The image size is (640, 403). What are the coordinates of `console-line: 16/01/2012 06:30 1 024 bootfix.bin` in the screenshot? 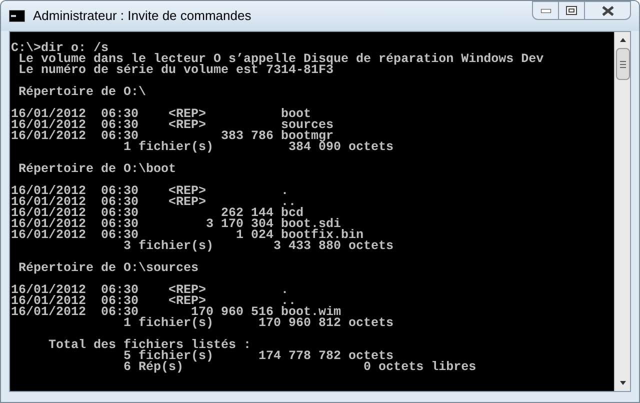 It's located at (187, 235).